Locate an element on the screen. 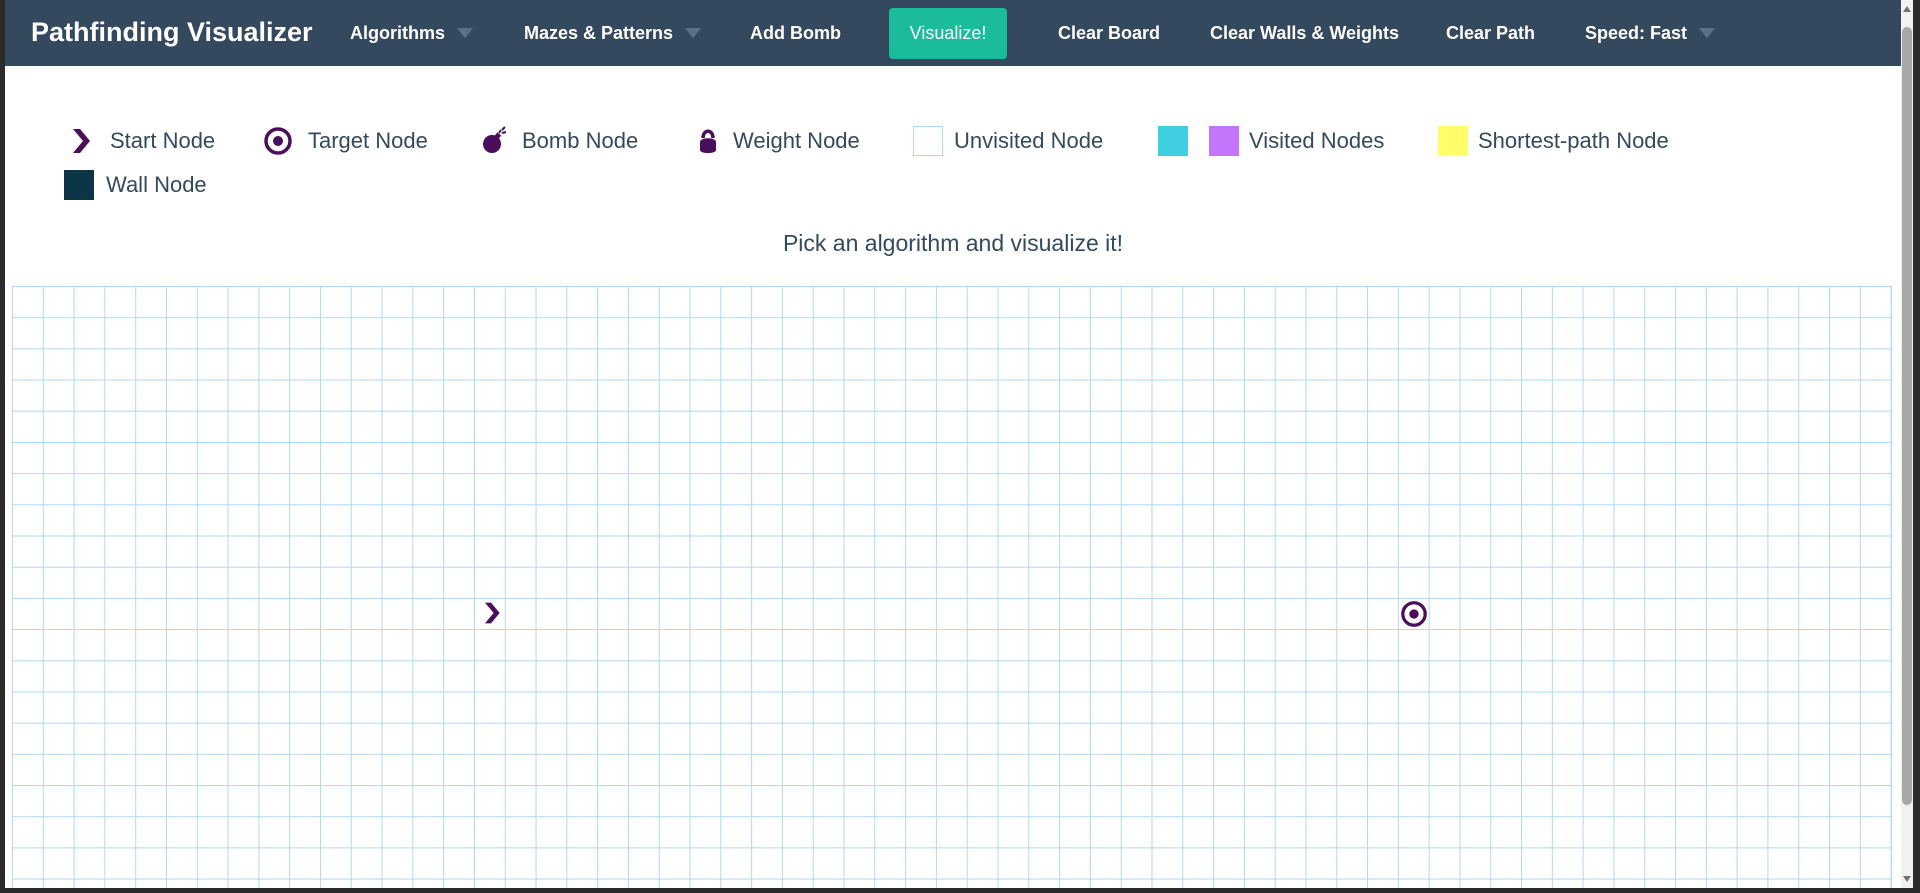 This screenshot has height=893, width=1920. start-node-icon is located at coordinates (491, 613).